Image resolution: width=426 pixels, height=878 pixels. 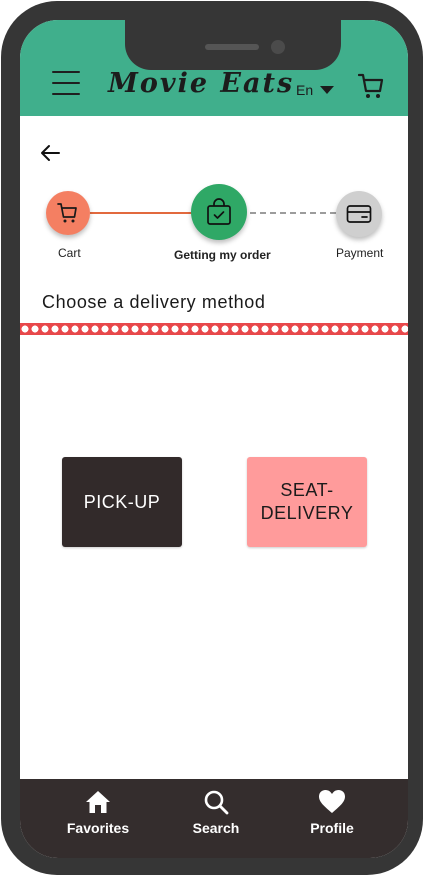 What do you see at coordinates (332, 801) in the screenshot?
I see `heart-icon` at bounding box center [332, 801].